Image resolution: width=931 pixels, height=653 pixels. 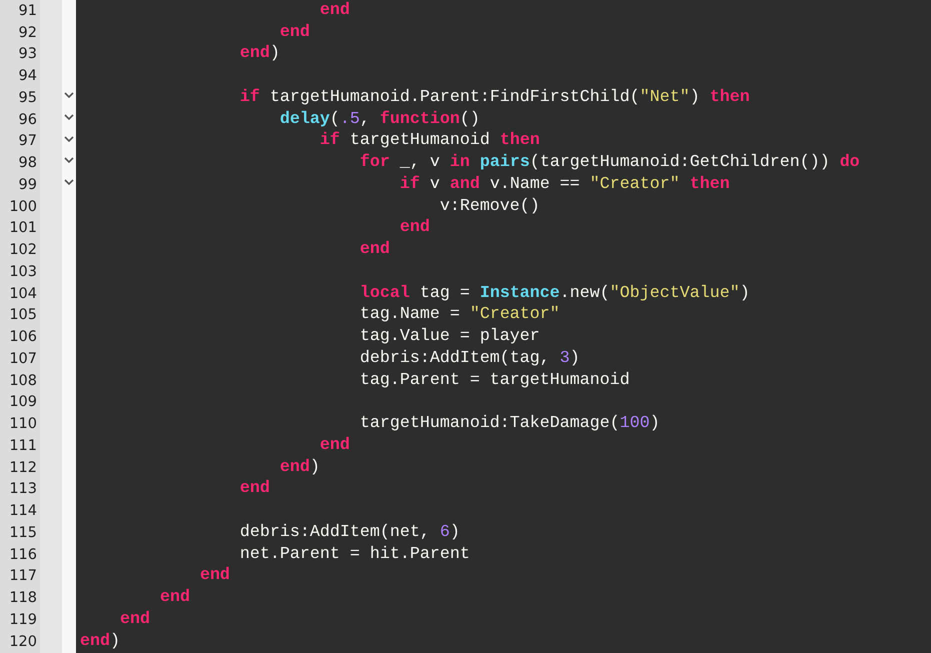 What do you see at coordinates (469, 358) in the screenshot?
I see `code-line: debris:AddItem(tag, 3)` at bounding box center [469, 358].